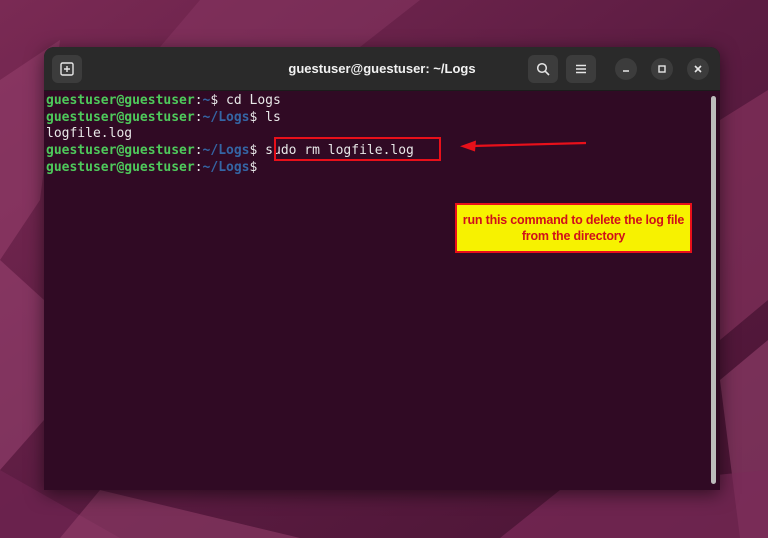  I want to click on command-highlight-box, so click(357, 149).